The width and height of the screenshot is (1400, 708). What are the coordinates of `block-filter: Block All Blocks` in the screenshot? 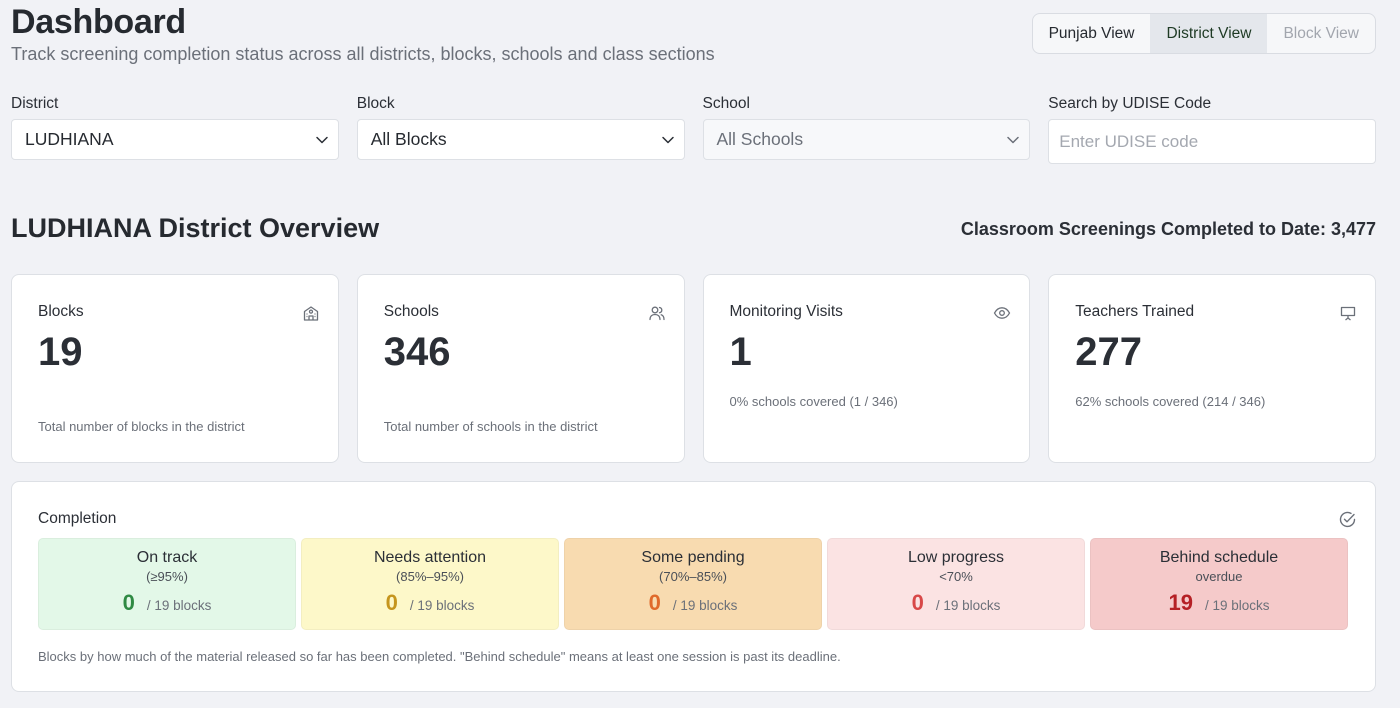 It's located at (520, 129).